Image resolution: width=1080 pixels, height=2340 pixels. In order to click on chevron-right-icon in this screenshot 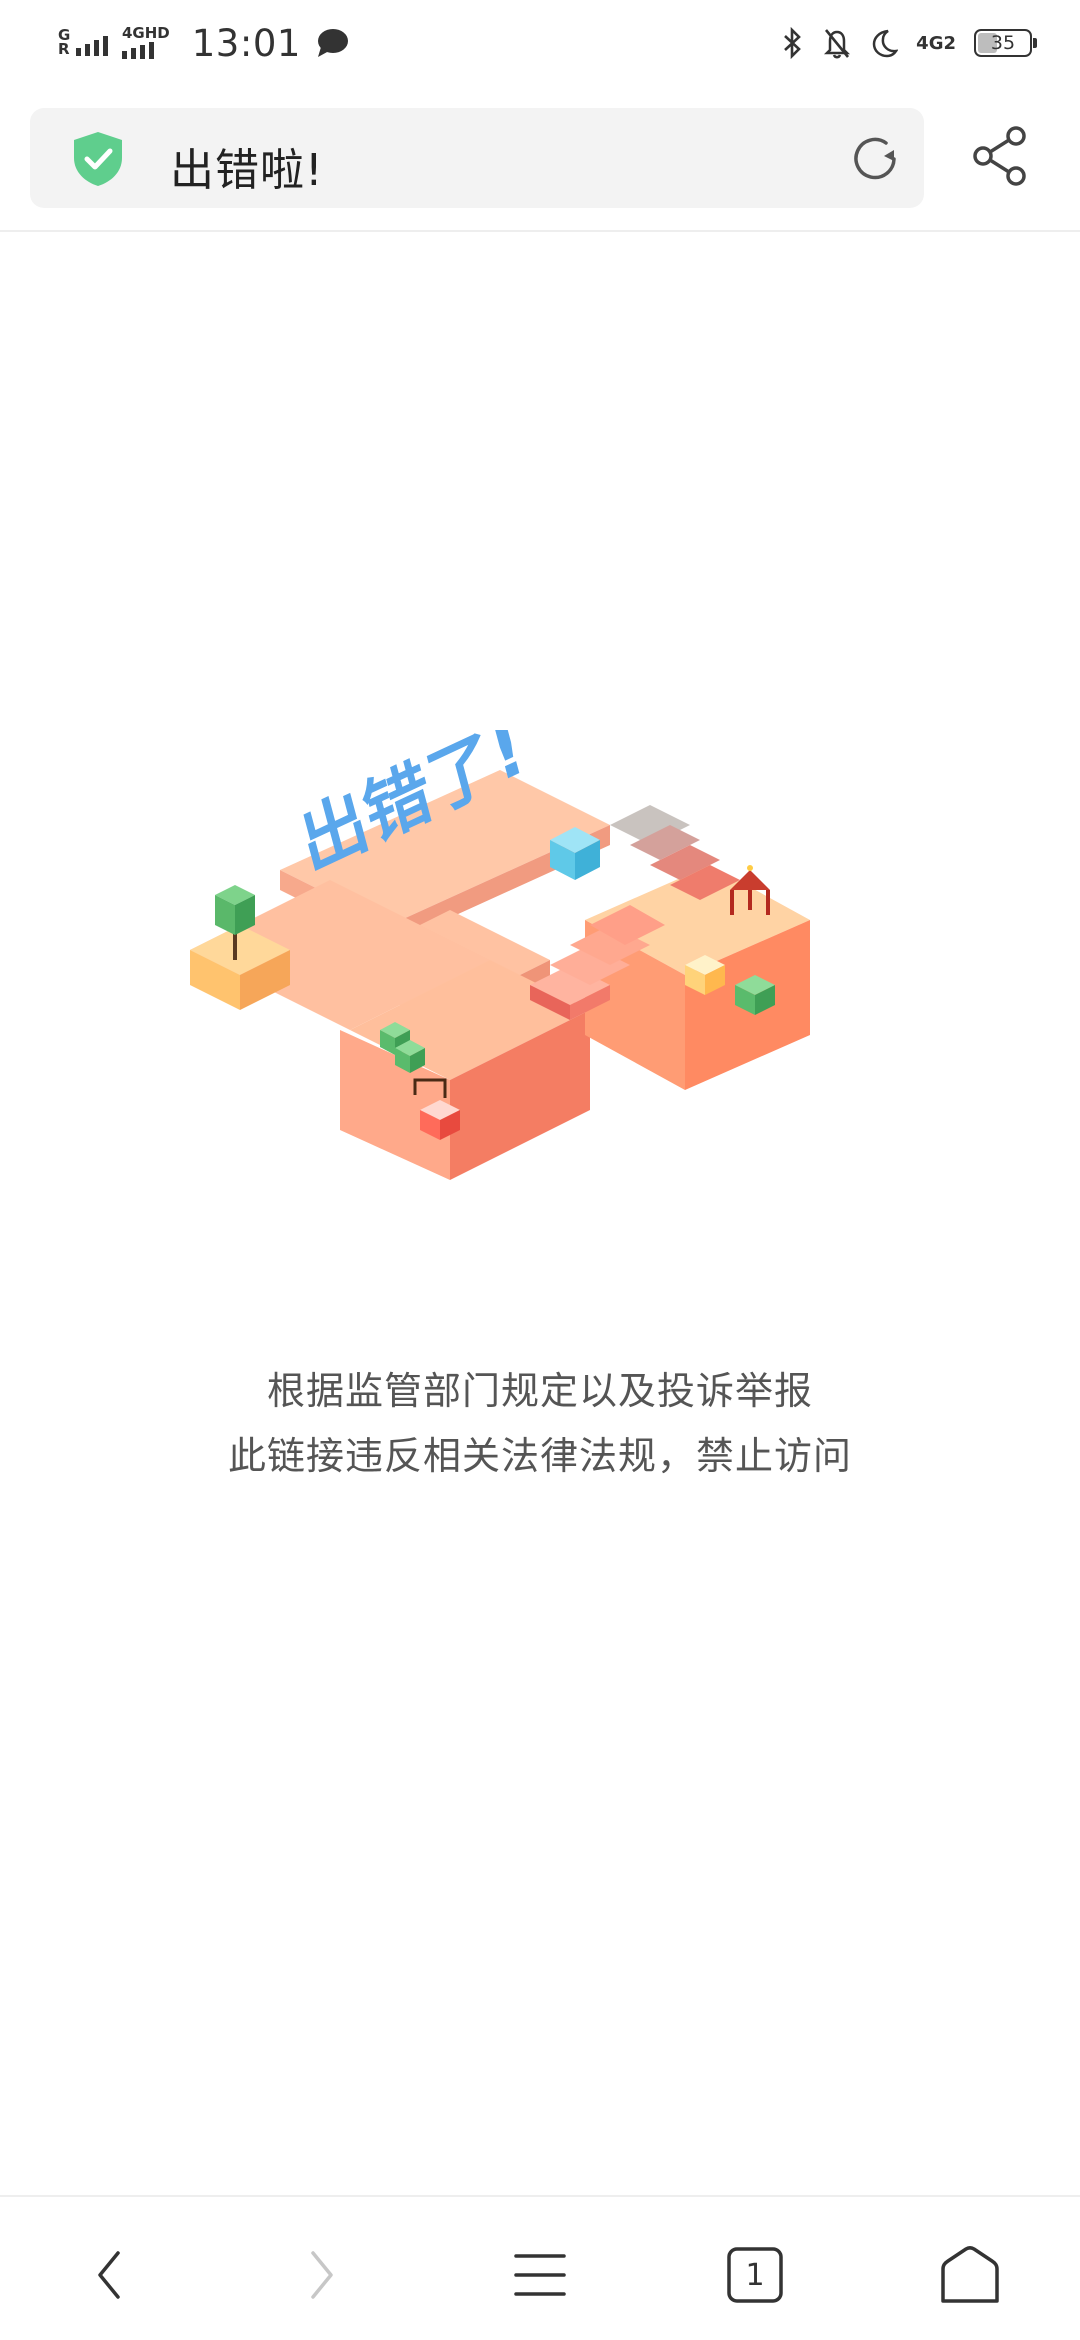, I will do `click(322, 2275)`.